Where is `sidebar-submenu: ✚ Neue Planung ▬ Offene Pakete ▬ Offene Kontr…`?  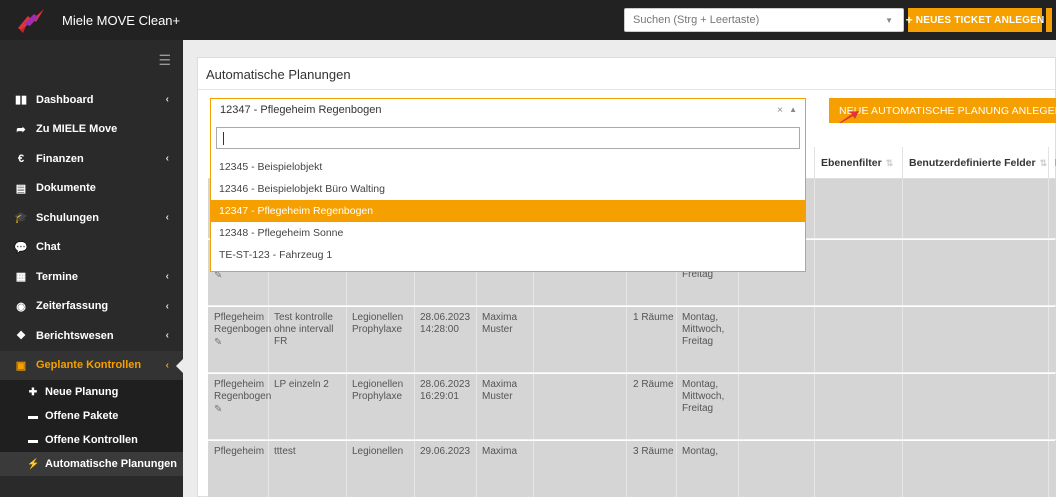
sidebar-submenu: ✚ Neue Planung ▬ Offene Pakete ▬ Offene Kontr… is located at coordinates (91, 428).